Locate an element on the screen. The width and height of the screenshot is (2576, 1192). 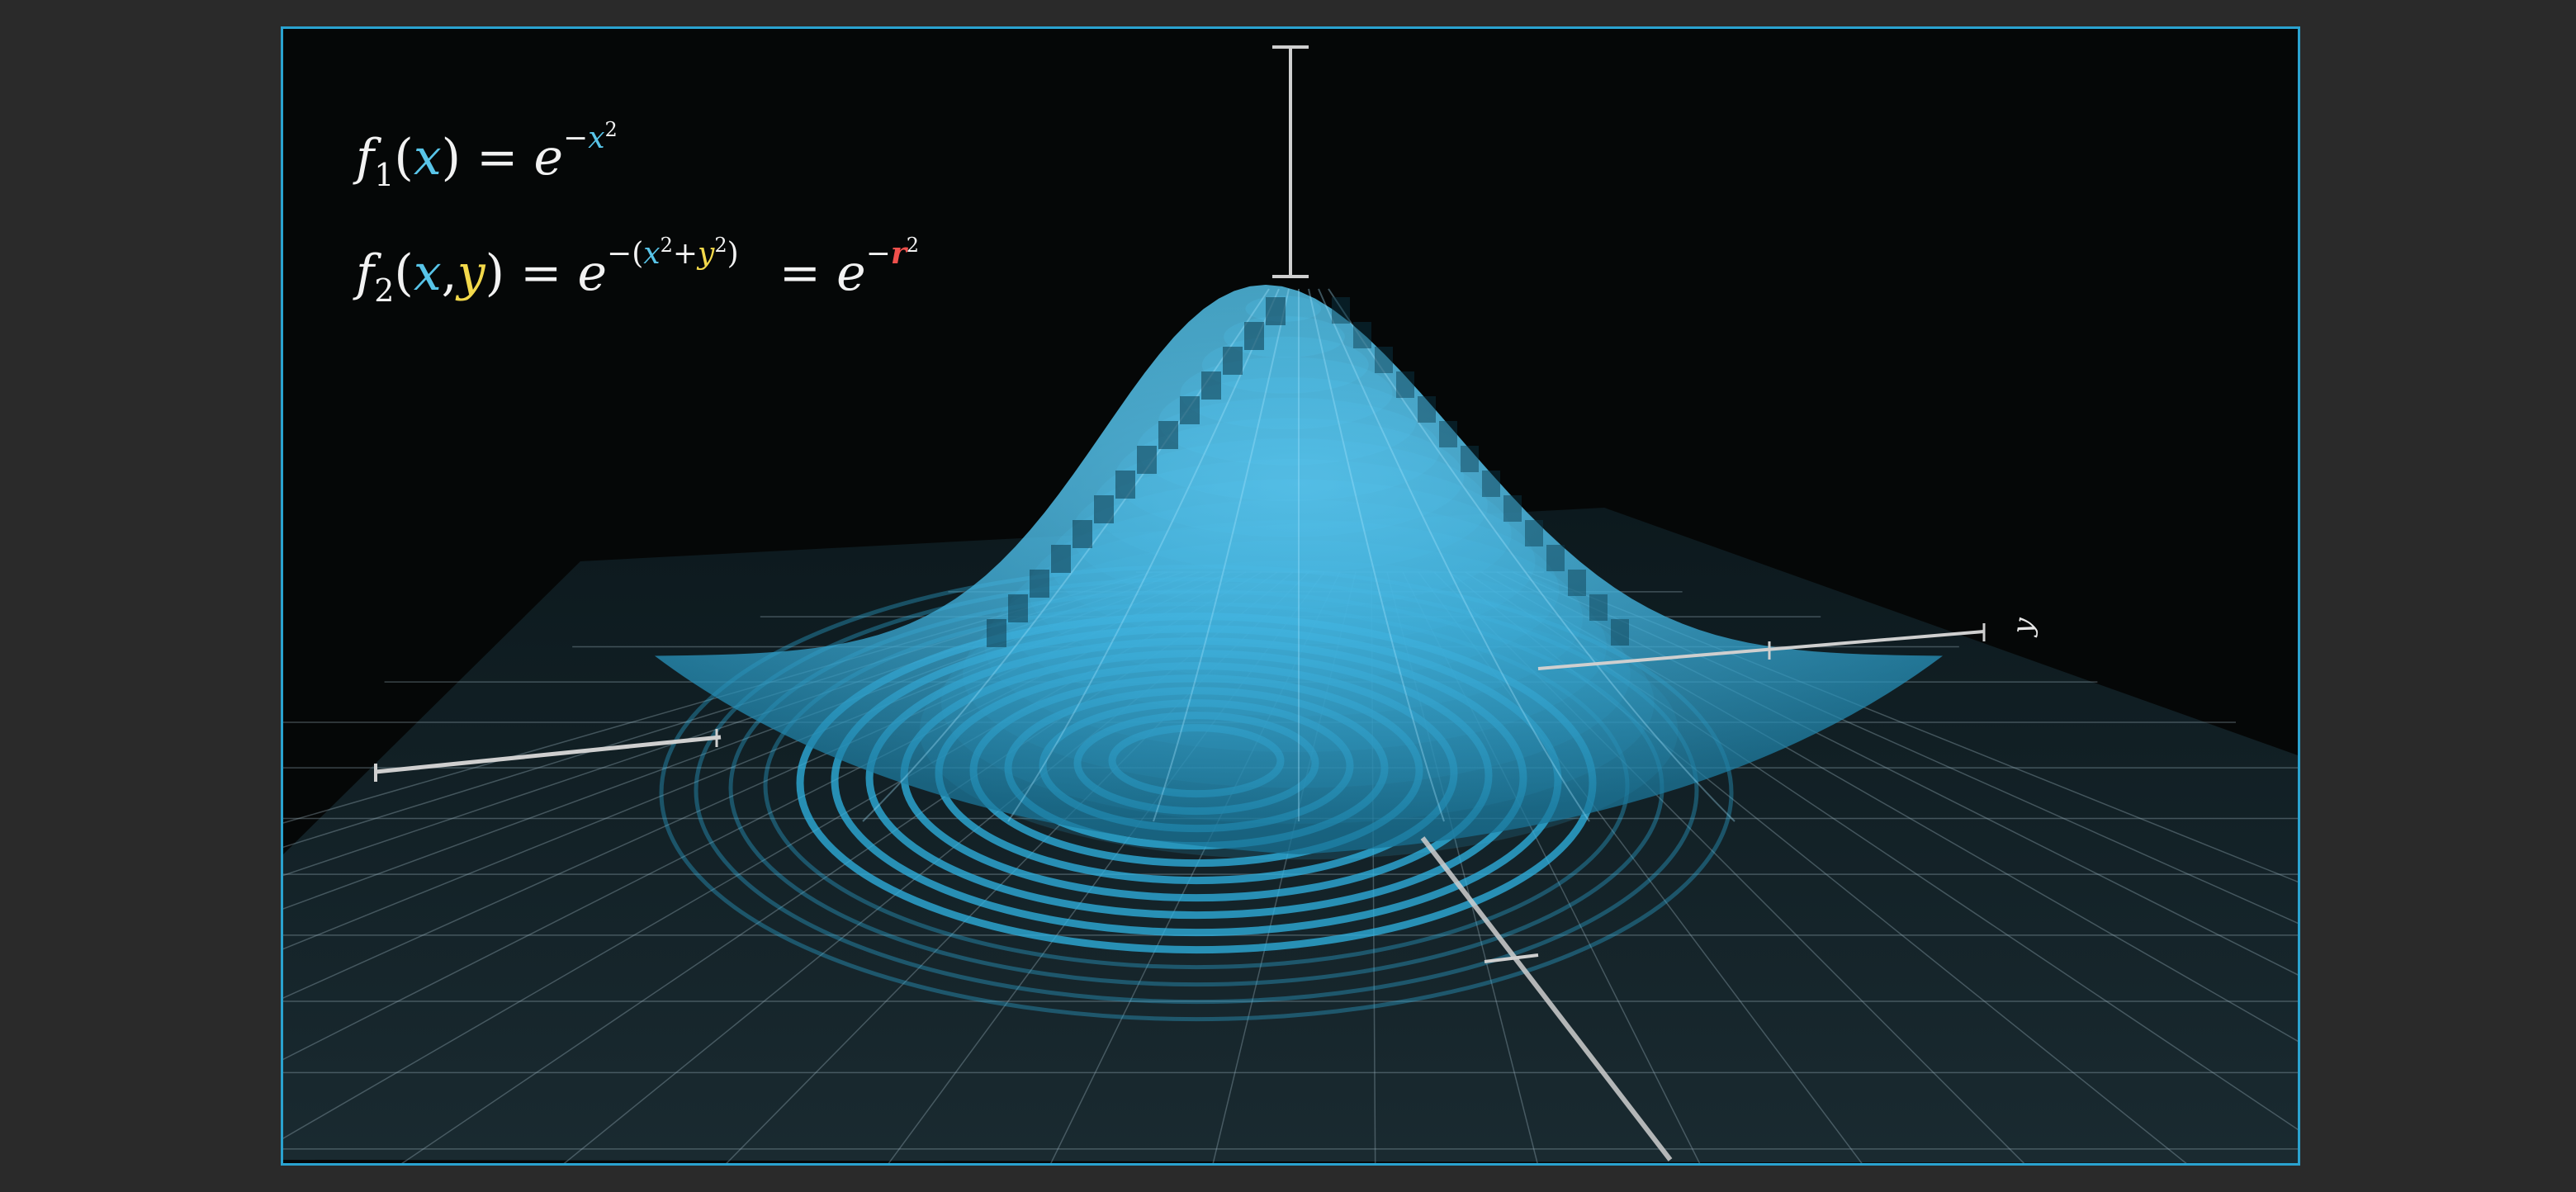
f2-lparen: ( is located at coordinates (638, 254).